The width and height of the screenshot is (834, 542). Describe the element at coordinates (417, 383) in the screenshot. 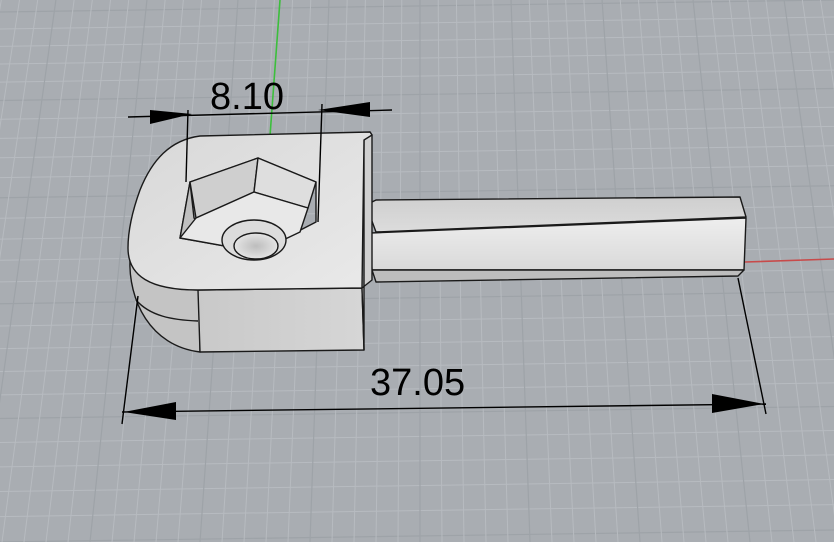

I see `length-dimension-label: 37.05` at that location.